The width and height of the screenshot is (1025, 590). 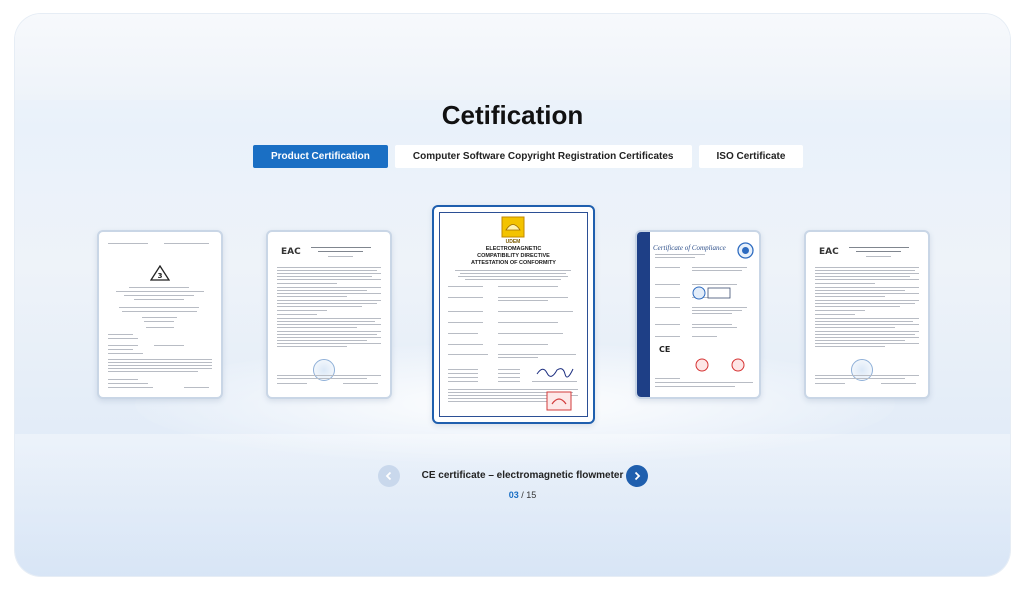 What do you see at coordinates (555, 373) in the screenshot?
I see `signature-icon` at bounding box center [555, 373].